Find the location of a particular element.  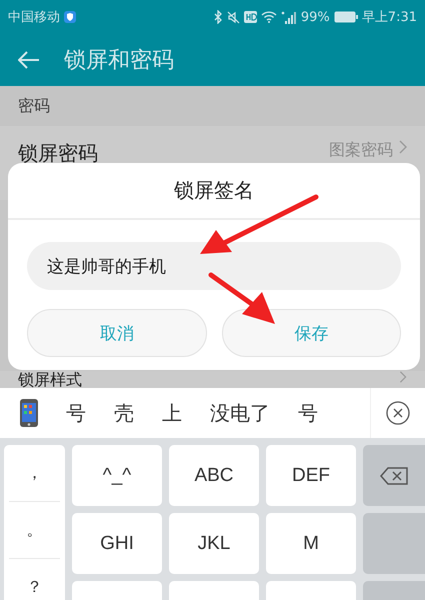

carrier-name: 中国移动 is located at coordinates (34, 17).